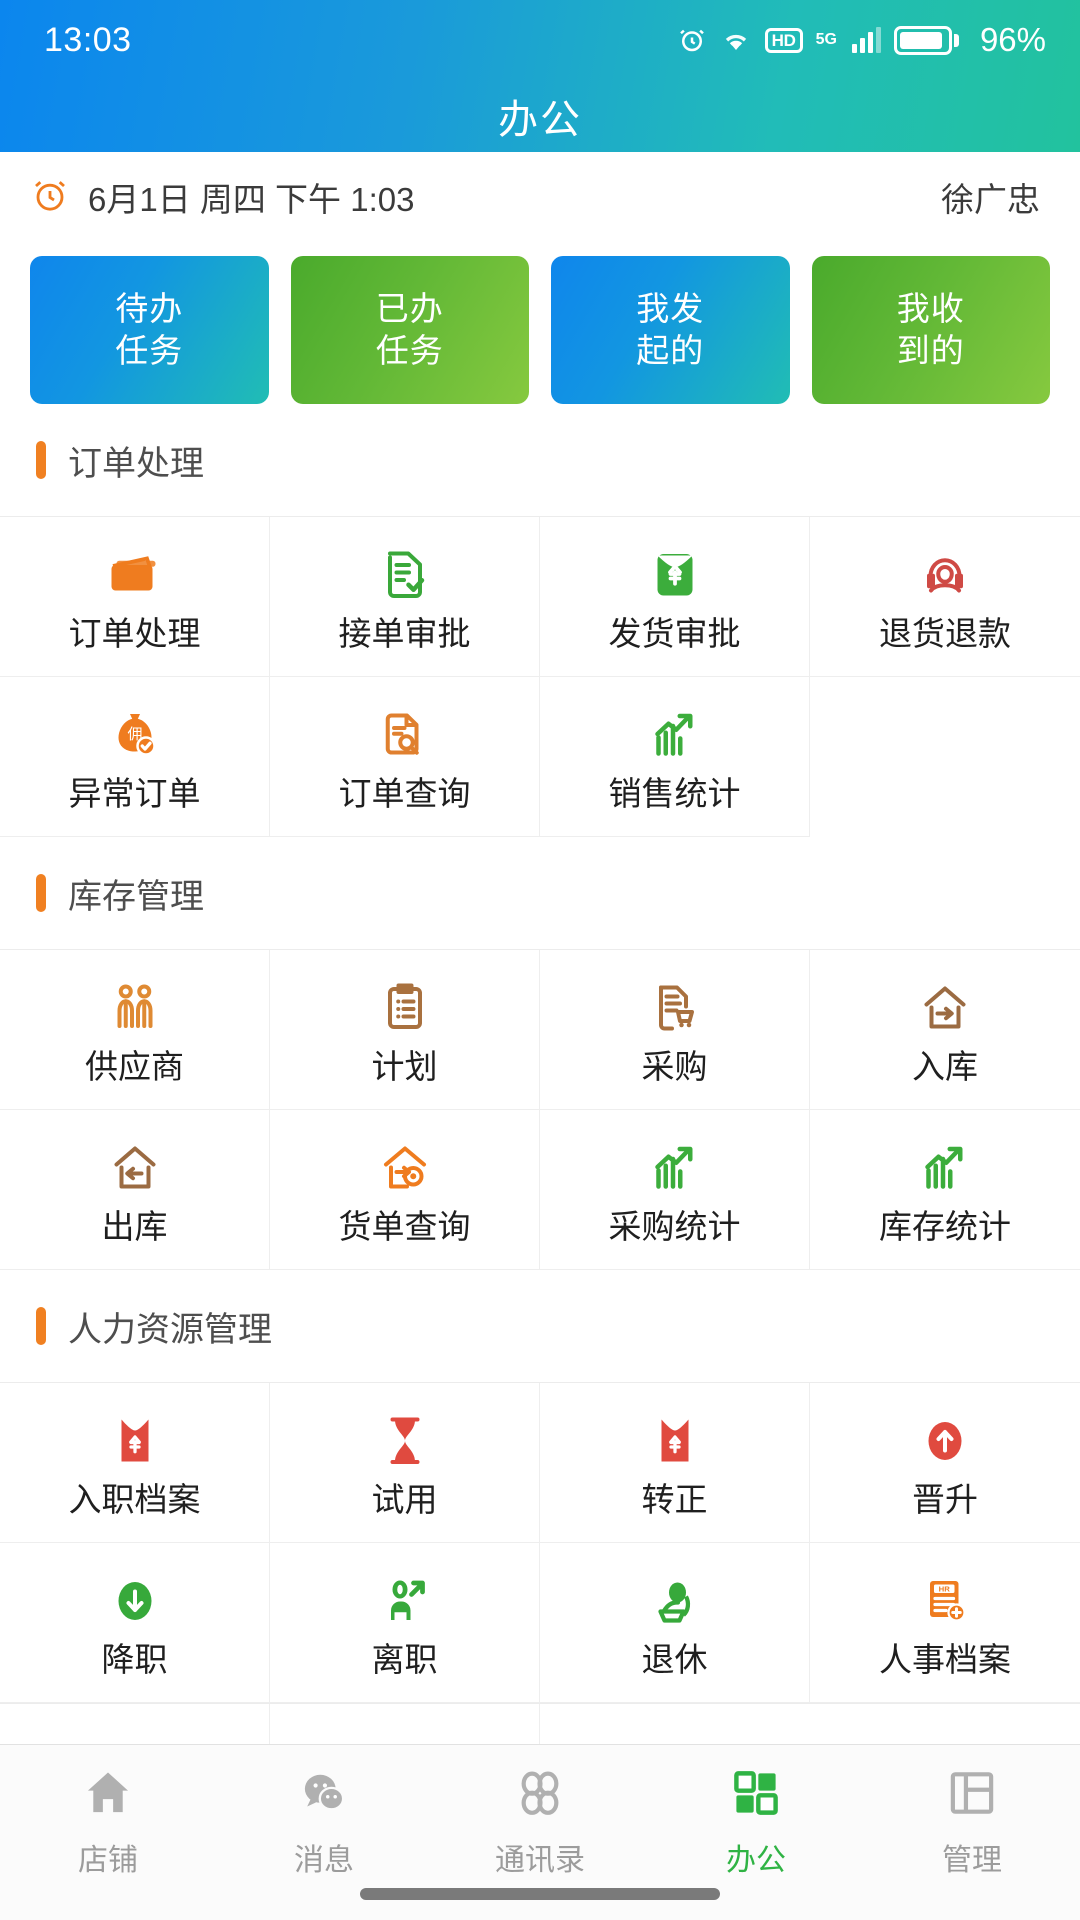 The image size is (1080, 1920). I want to click on signal-icon: 5G, so click(826, 40).